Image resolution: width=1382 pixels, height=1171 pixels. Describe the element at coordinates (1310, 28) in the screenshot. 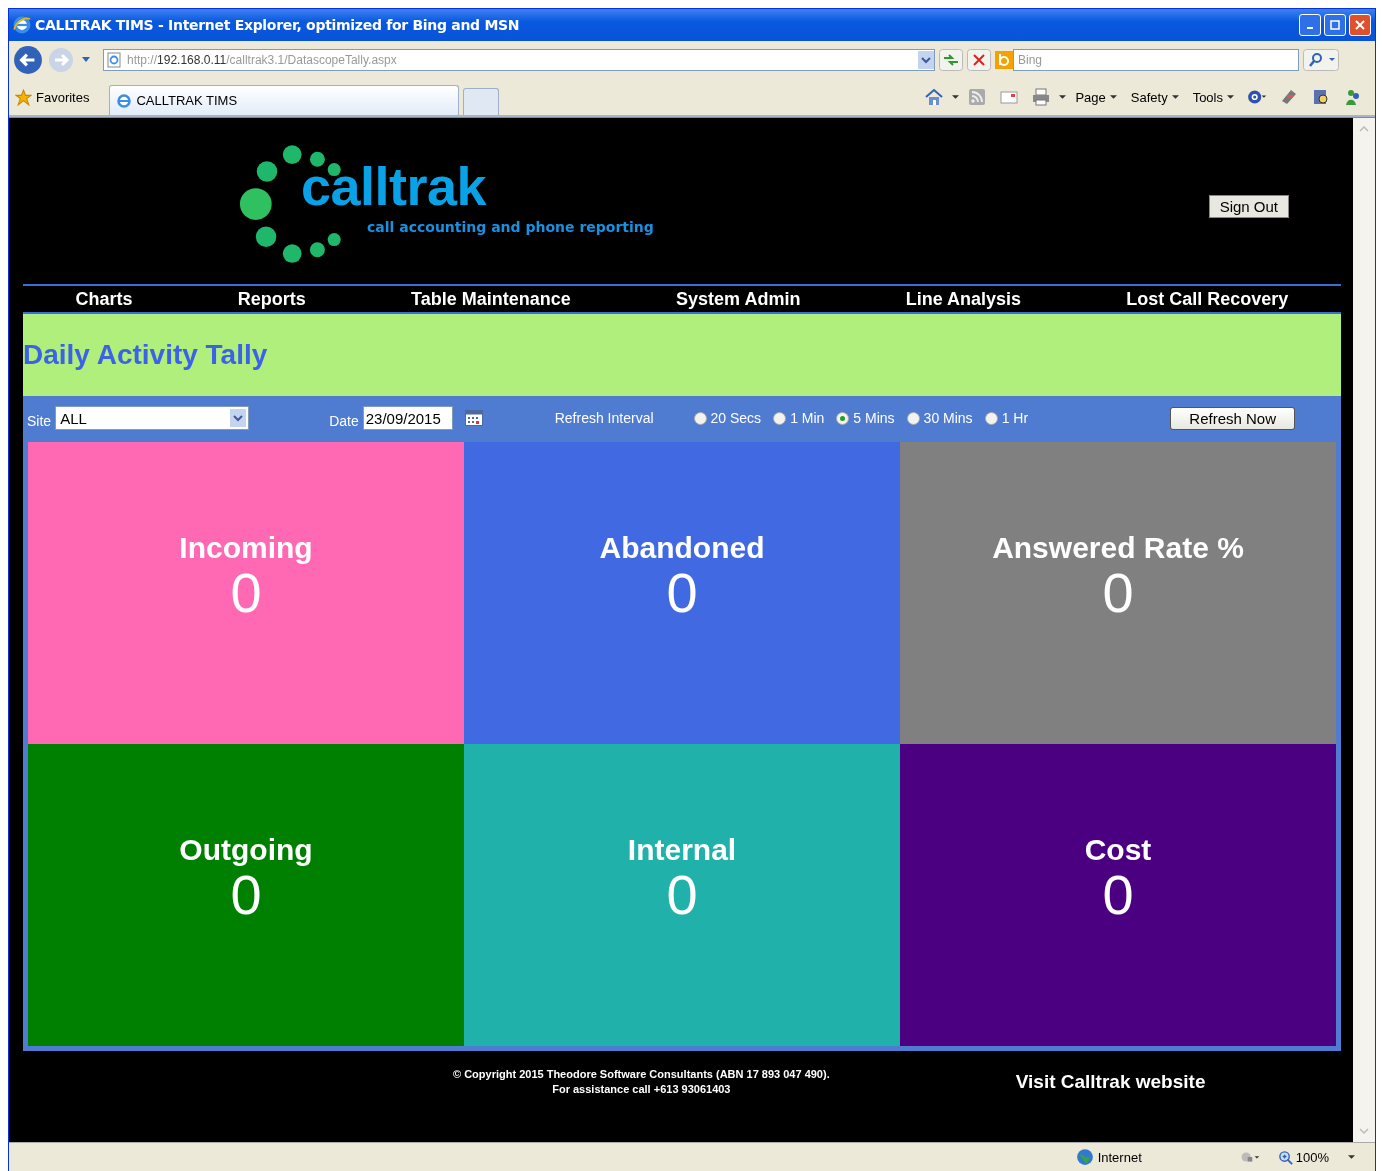

I see `minimize-icon` at that location.